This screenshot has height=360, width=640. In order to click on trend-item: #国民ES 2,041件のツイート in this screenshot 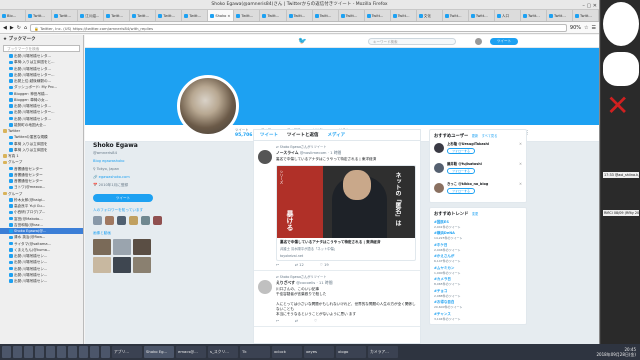, I will do `click(478, 224)`.